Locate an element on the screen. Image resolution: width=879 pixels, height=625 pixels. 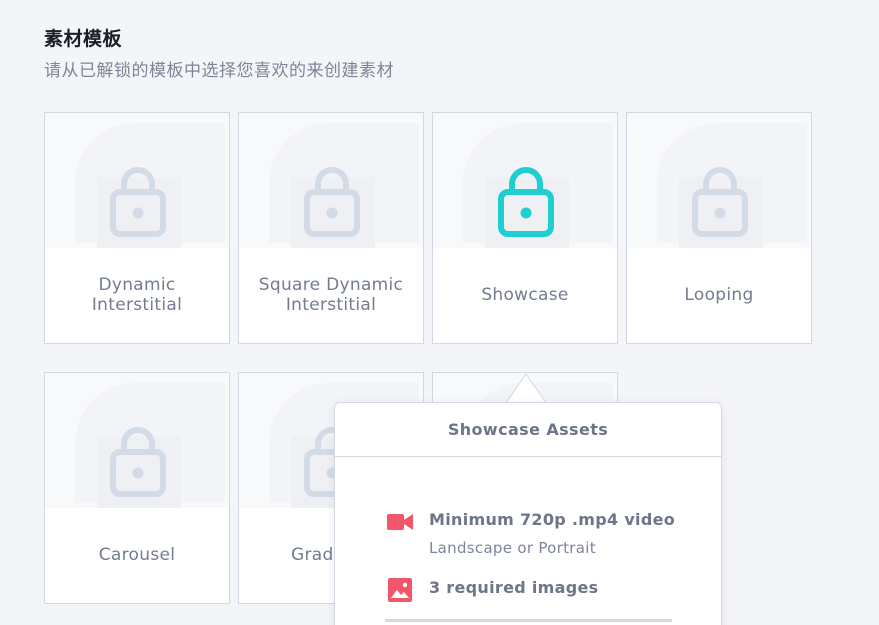
asset-video-subtitle: Landscape or Portrait is located at coordinates (512, 548).